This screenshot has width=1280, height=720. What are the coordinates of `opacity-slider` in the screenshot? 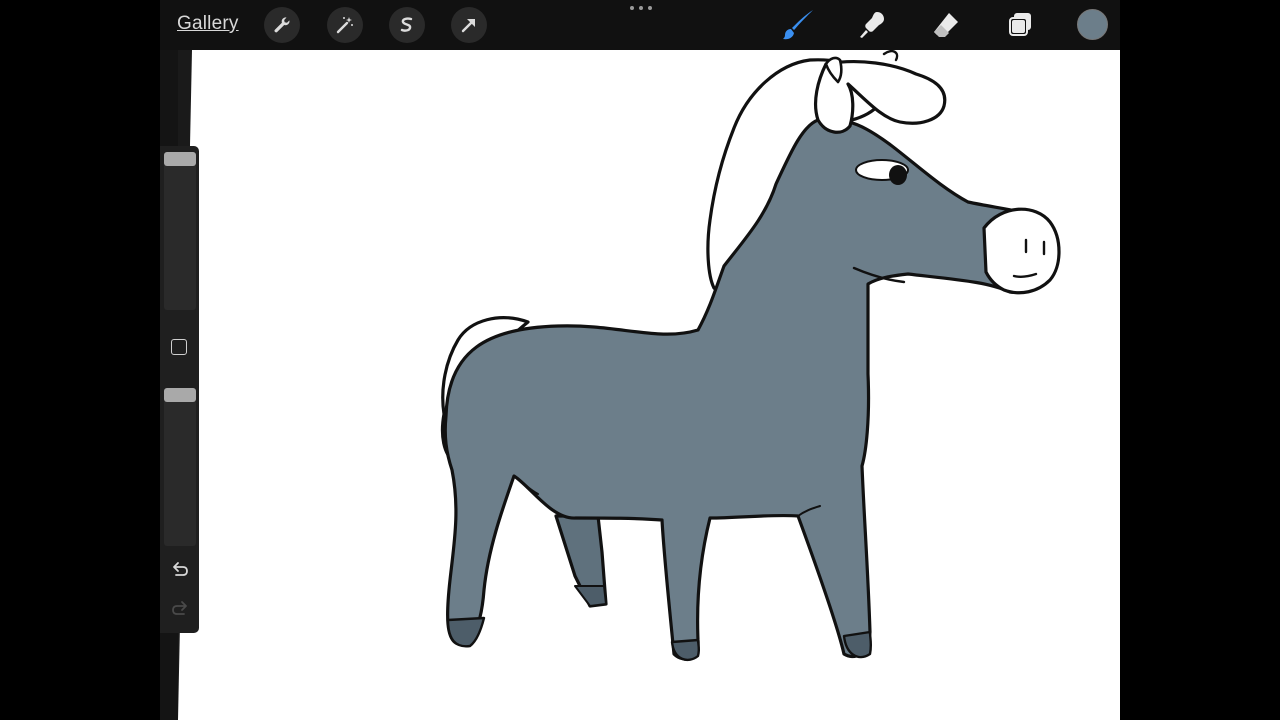 It's located at (180, 467).